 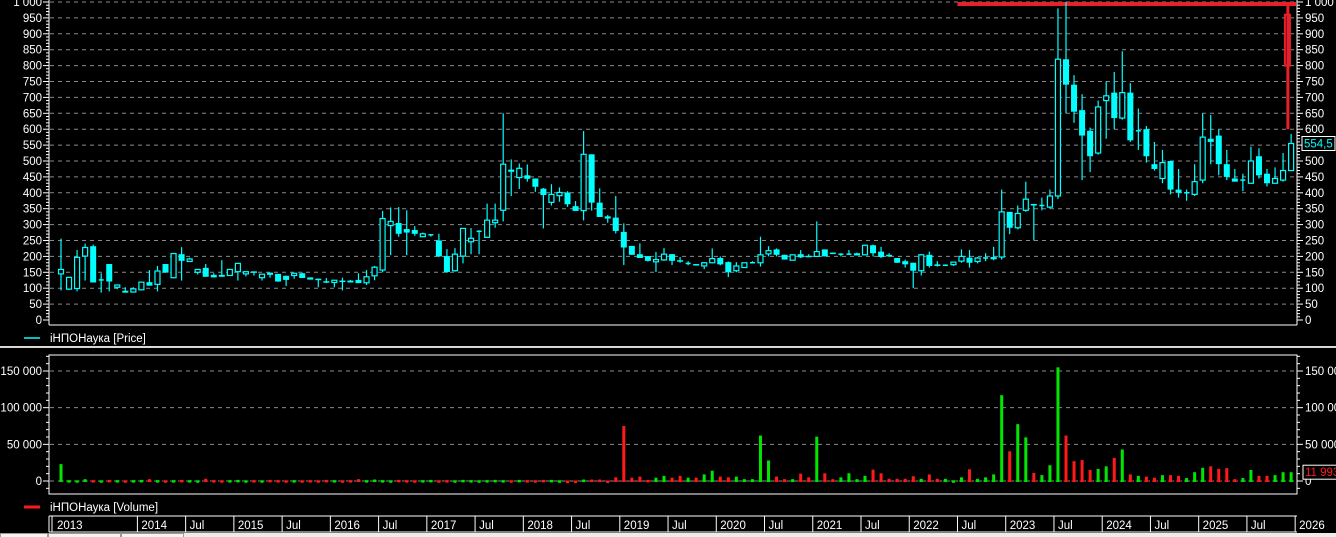 What do you see at coordinates (1319, 4) in the screenshot?
I see `price-tick-label-right: 1 000` at bounding box center [1319, 4].